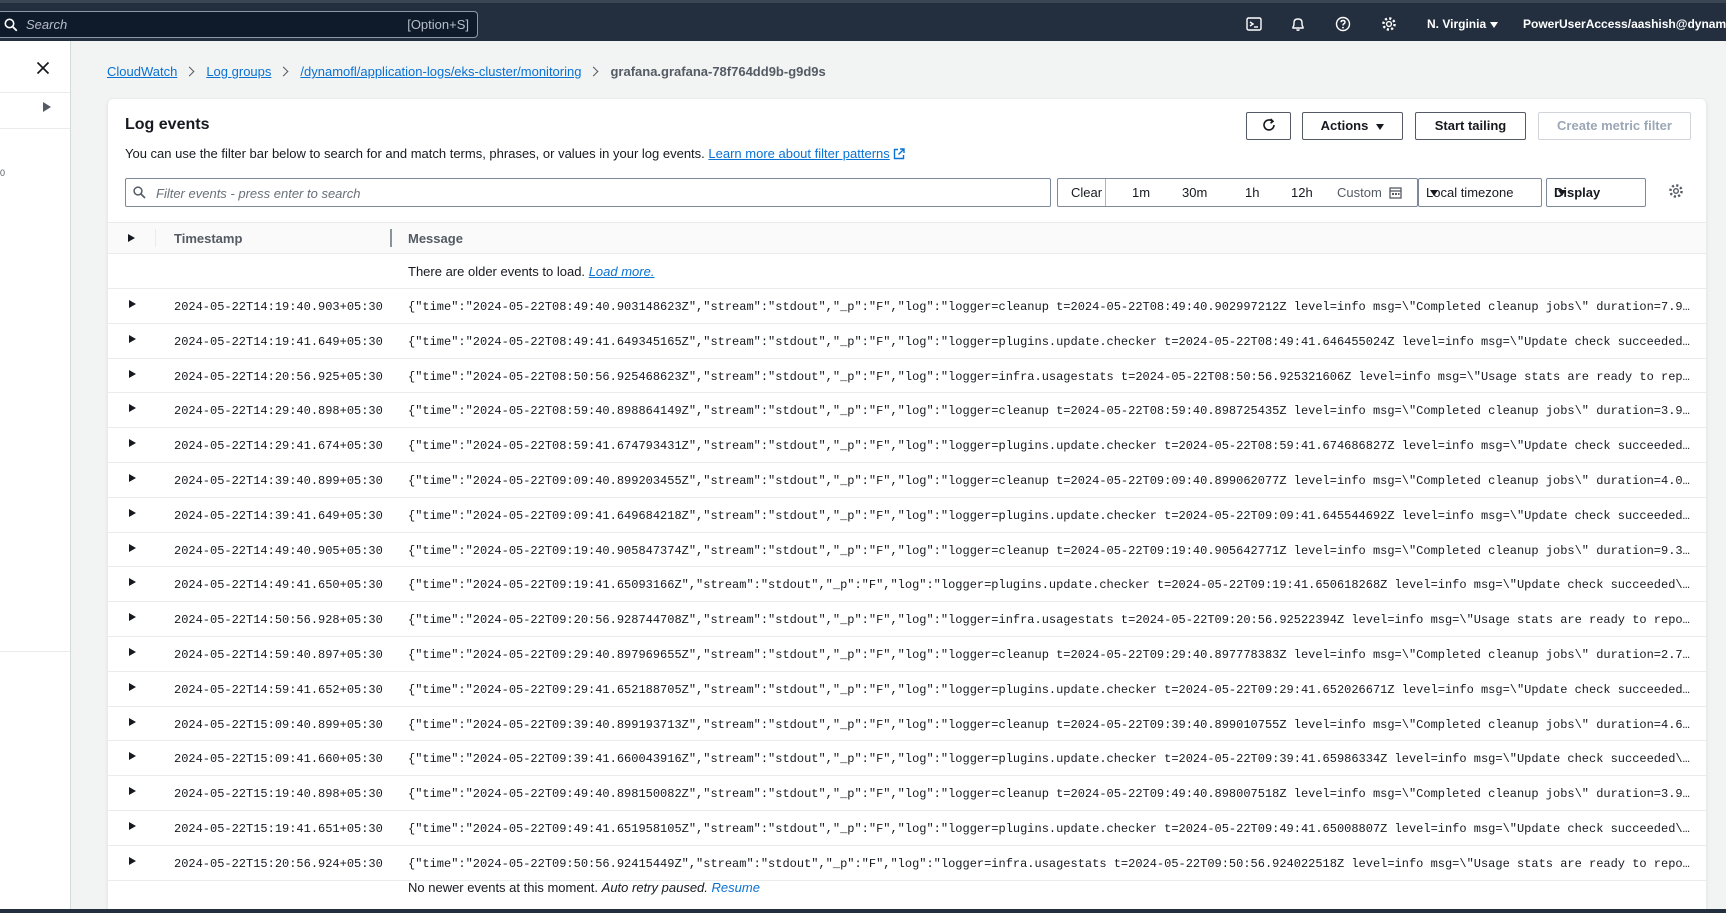  Describe the element at coordinates (1302, 192) in the screenshot. I see `range-12h: 12h` at that location.